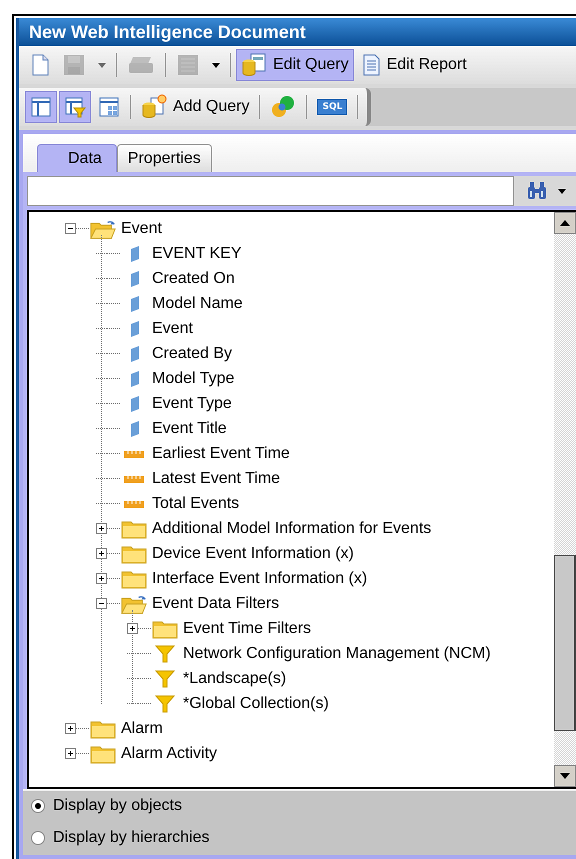 This screenshot has width=576, height=859. I want to click on grid-panel-icon, so click(109, 107).